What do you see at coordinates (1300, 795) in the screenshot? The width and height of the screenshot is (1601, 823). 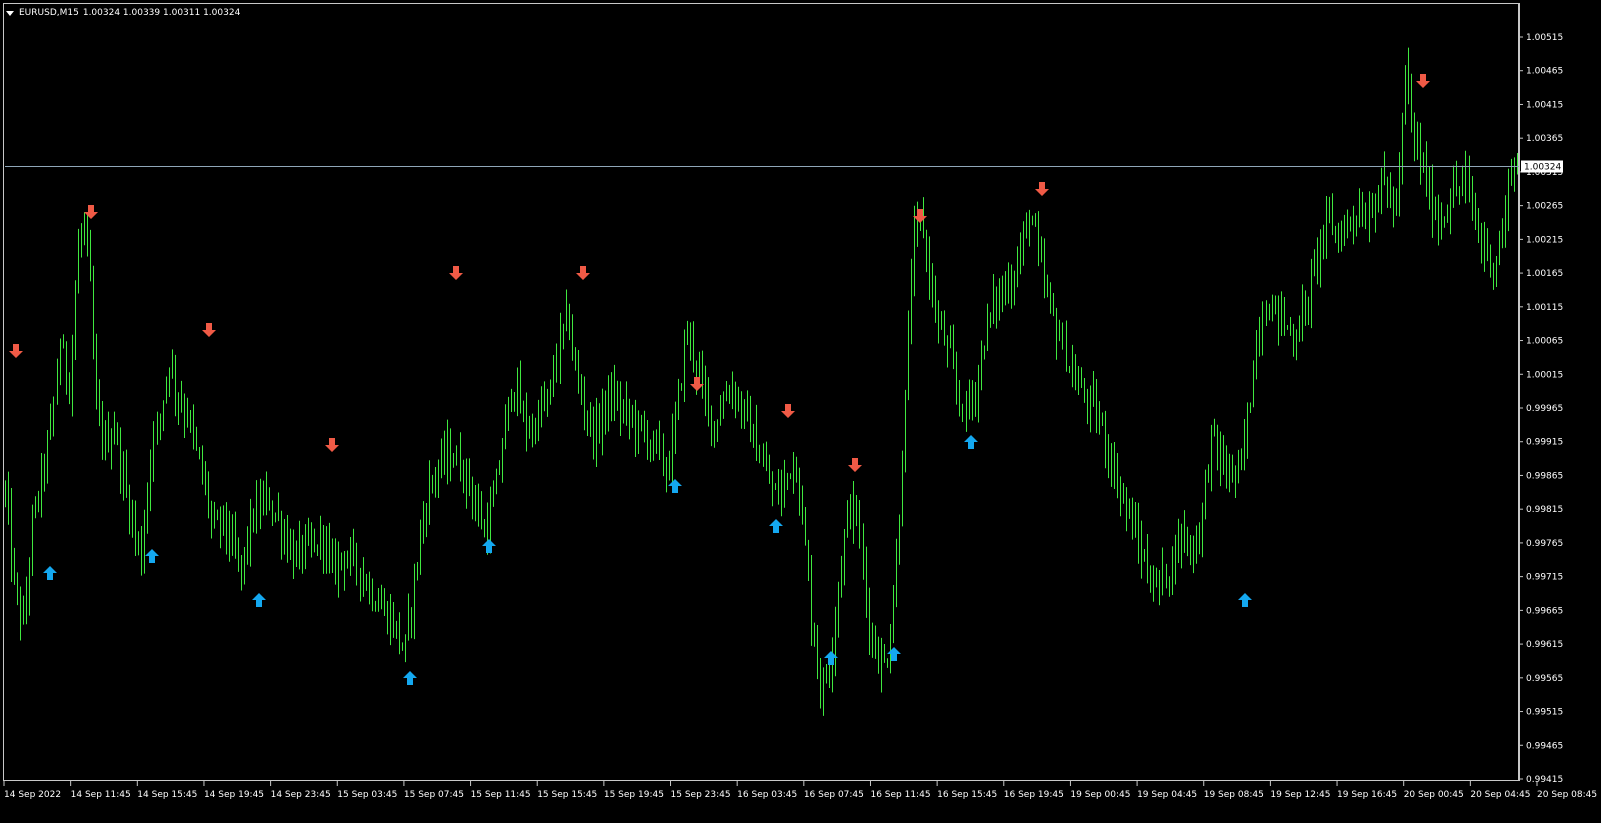 I see `time-axis-label: 19 Sep 12:45` at bounding box center [1300, 795].